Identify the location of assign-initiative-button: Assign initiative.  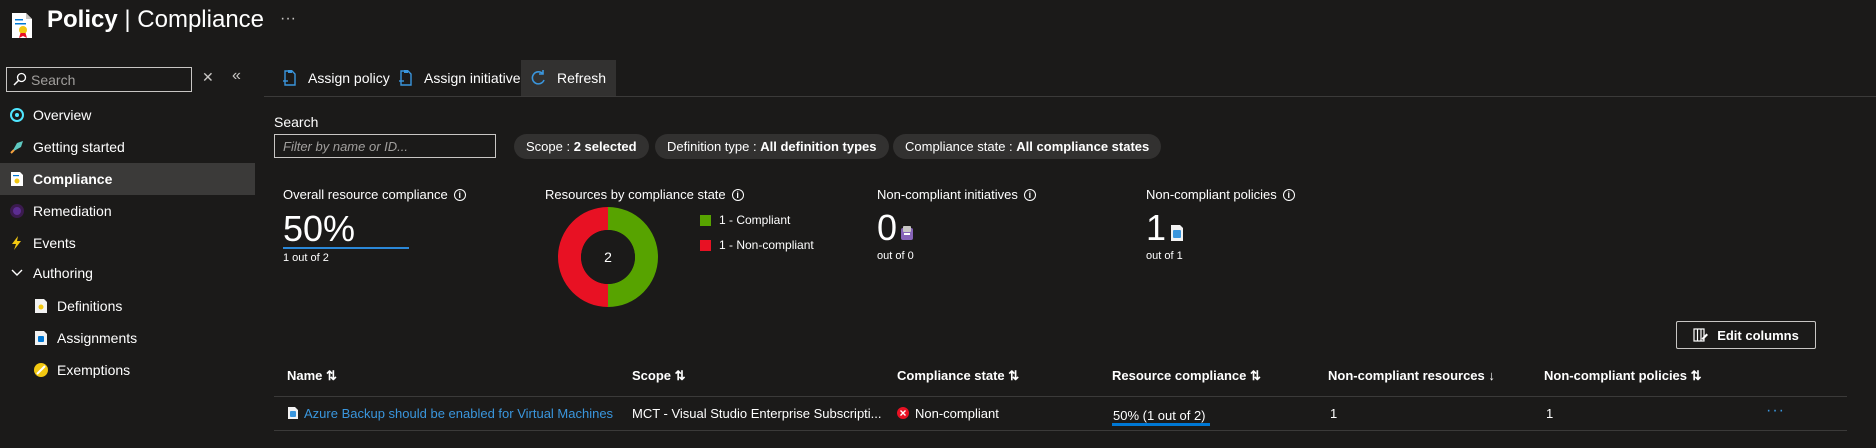
(459, 78).